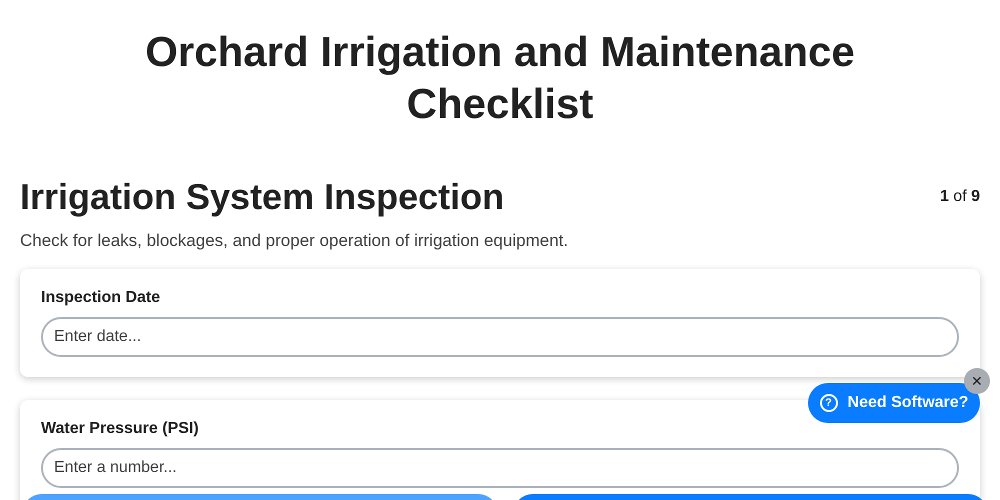 This screenshot has width=1000, height=500. I want to click on section-description: Check for leaks, blockages, and proper operation of irrigation equipment., so click(295, 241).